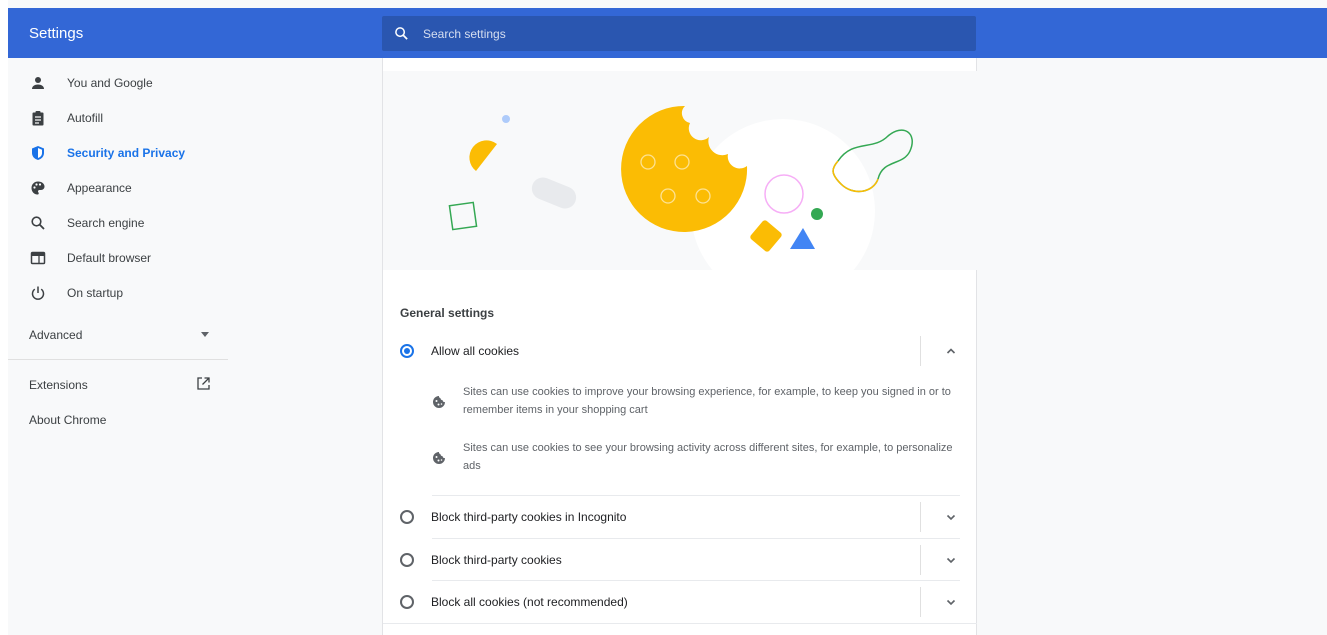 The image size is (1327, 635). What do you see at coordinates (464, 34) in the screenshot?
I see `search-placeholder: Search settings` at bounding box center [464, 34].